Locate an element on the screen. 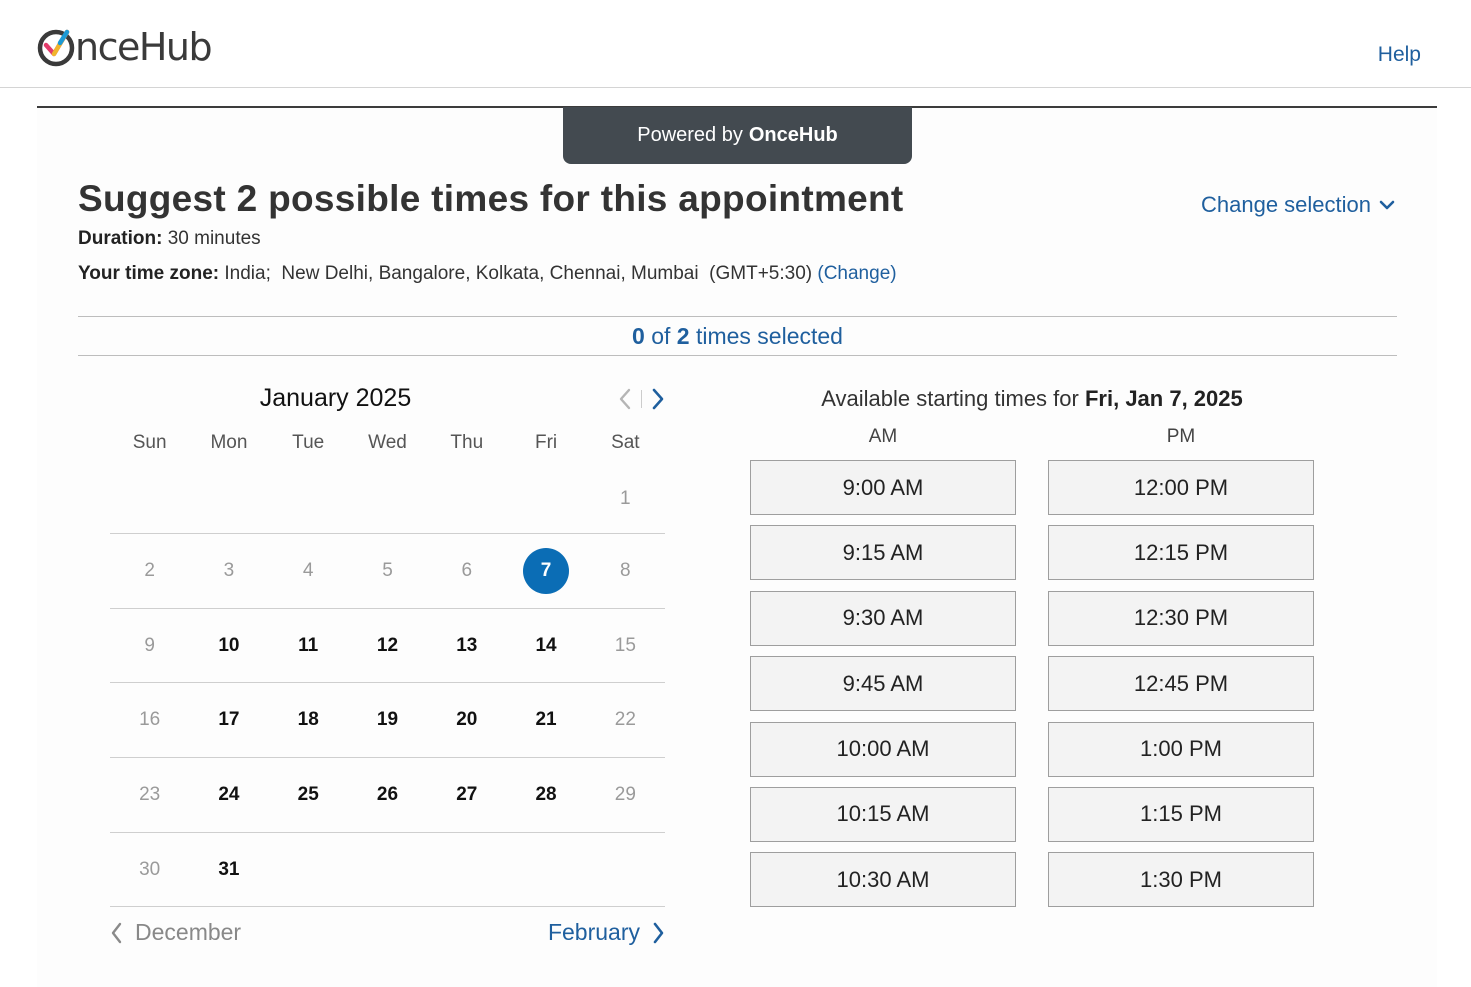  calendar-day-unavailable: 8 is located at coordinates (625, 571).